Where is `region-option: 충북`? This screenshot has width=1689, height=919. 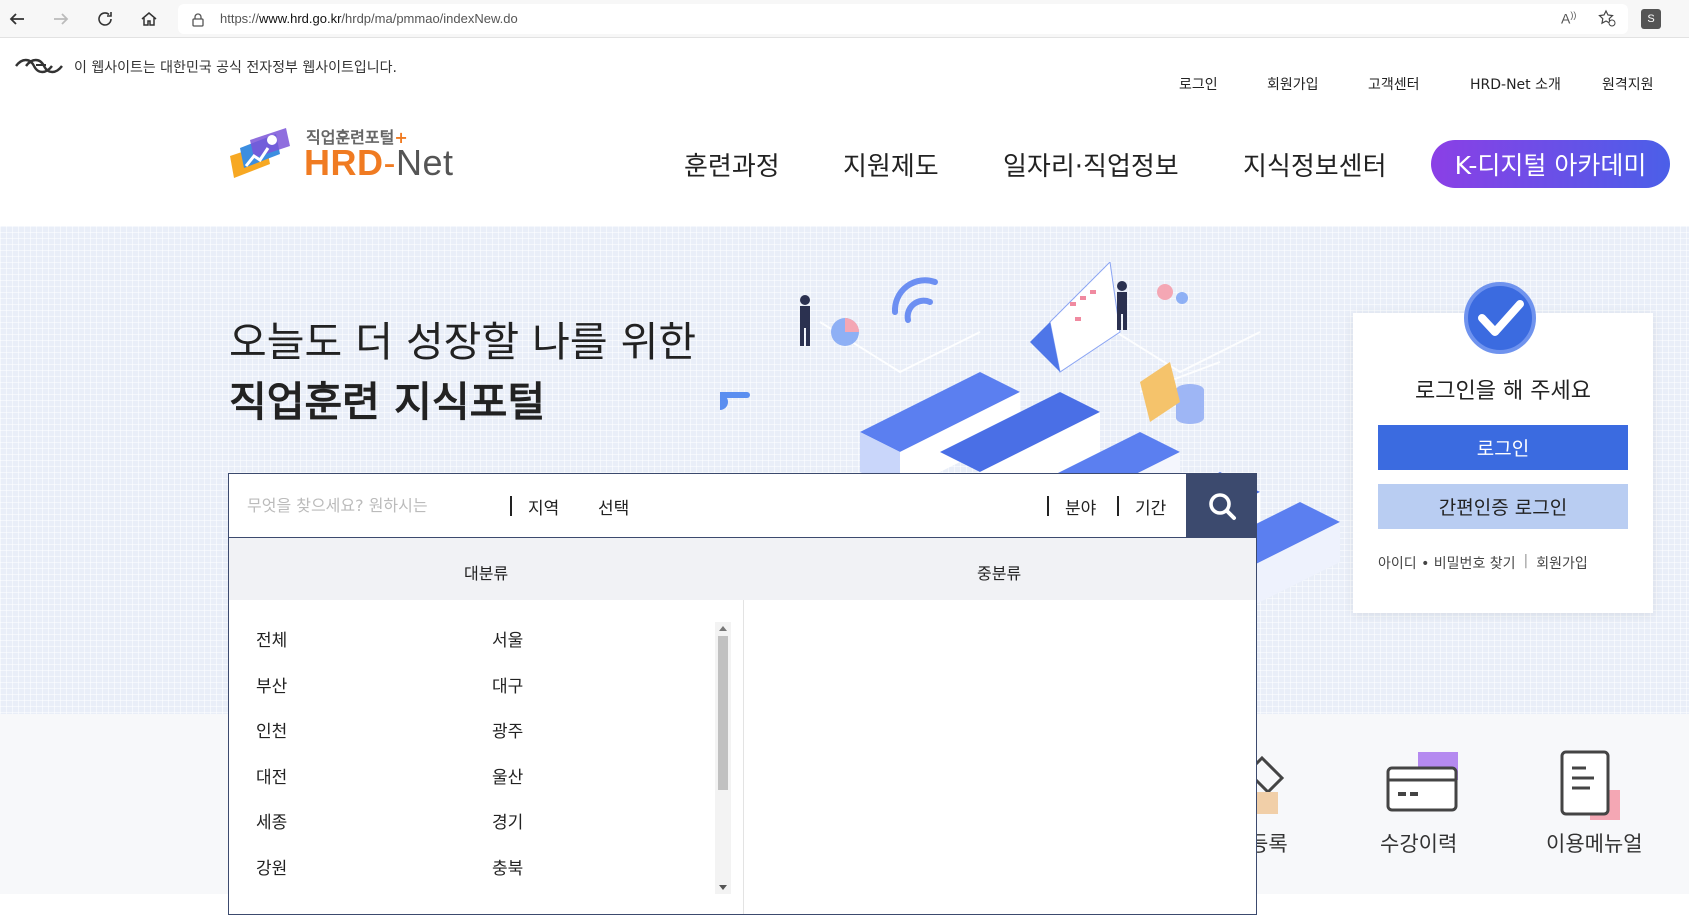 region-option: 충북 is located at coordinates (507, 866).